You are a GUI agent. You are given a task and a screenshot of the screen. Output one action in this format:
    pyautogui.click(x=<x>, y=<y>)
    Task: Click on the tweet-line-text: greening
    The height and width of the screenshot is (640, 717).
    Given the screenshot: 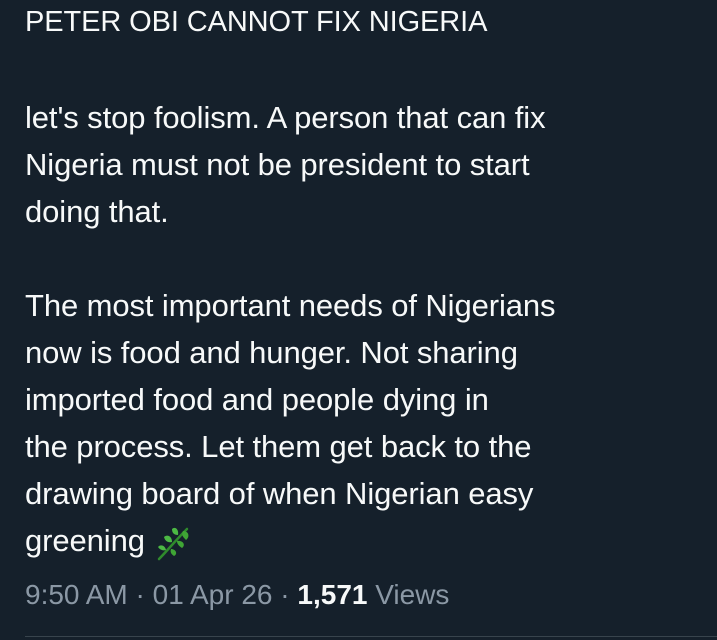 What is the action you would take?
    pyautogui.click(x=85, y=540)
    